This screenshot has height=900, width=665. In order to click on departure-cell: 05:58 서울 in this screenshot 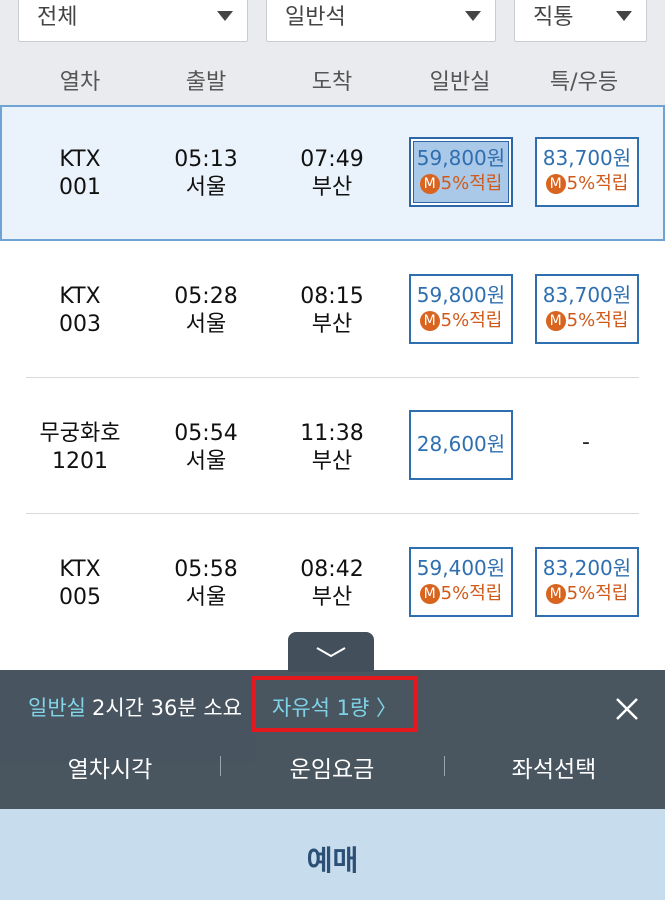, I will do `click(205, 584)`.